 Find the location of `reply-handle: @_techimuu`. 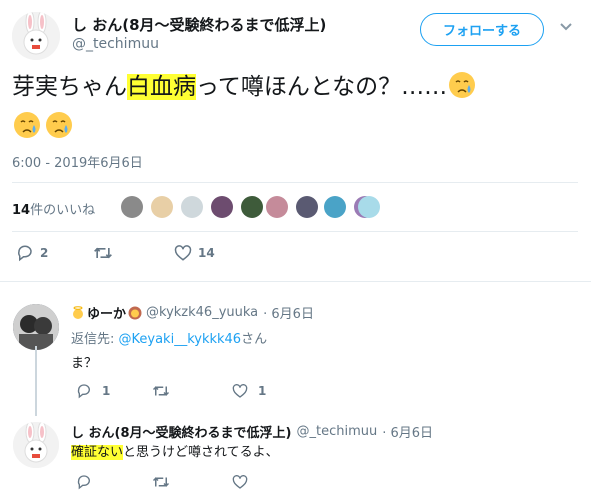

reply-handle: @_techimuu is located at coordinates (336, 431).